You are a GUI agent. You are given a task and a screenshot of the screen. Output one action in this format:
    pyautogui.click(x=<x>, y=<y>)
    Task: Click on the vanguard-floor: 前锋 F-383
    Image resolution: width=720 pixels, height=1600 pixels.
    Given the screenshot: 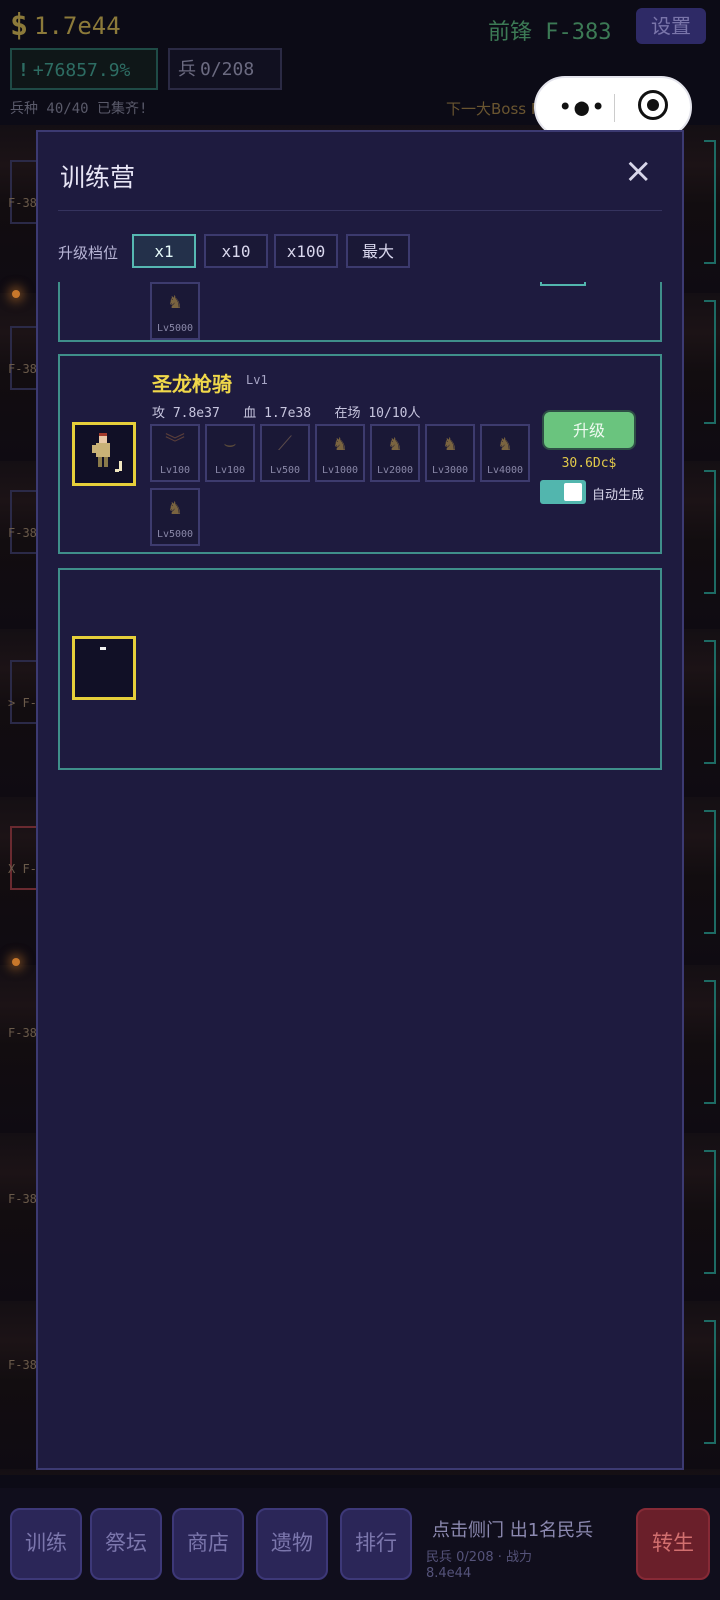 What is the action you would take?
    pyautogui.click(x=550, y=32)
    